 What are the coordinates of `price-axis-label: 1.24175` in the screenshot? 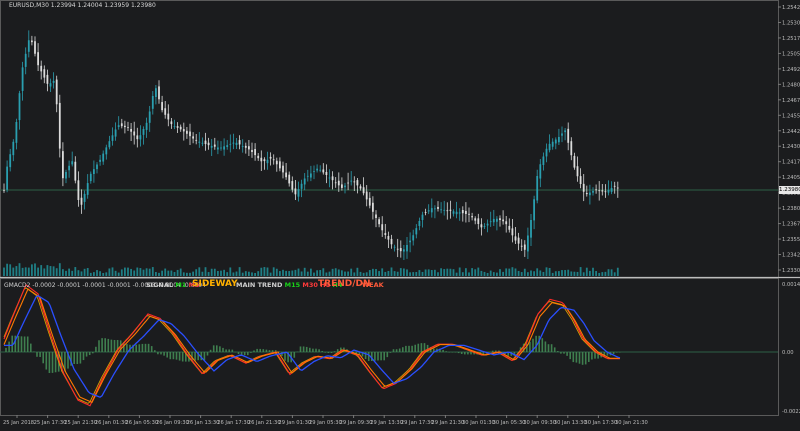 It's located at (791, 163).